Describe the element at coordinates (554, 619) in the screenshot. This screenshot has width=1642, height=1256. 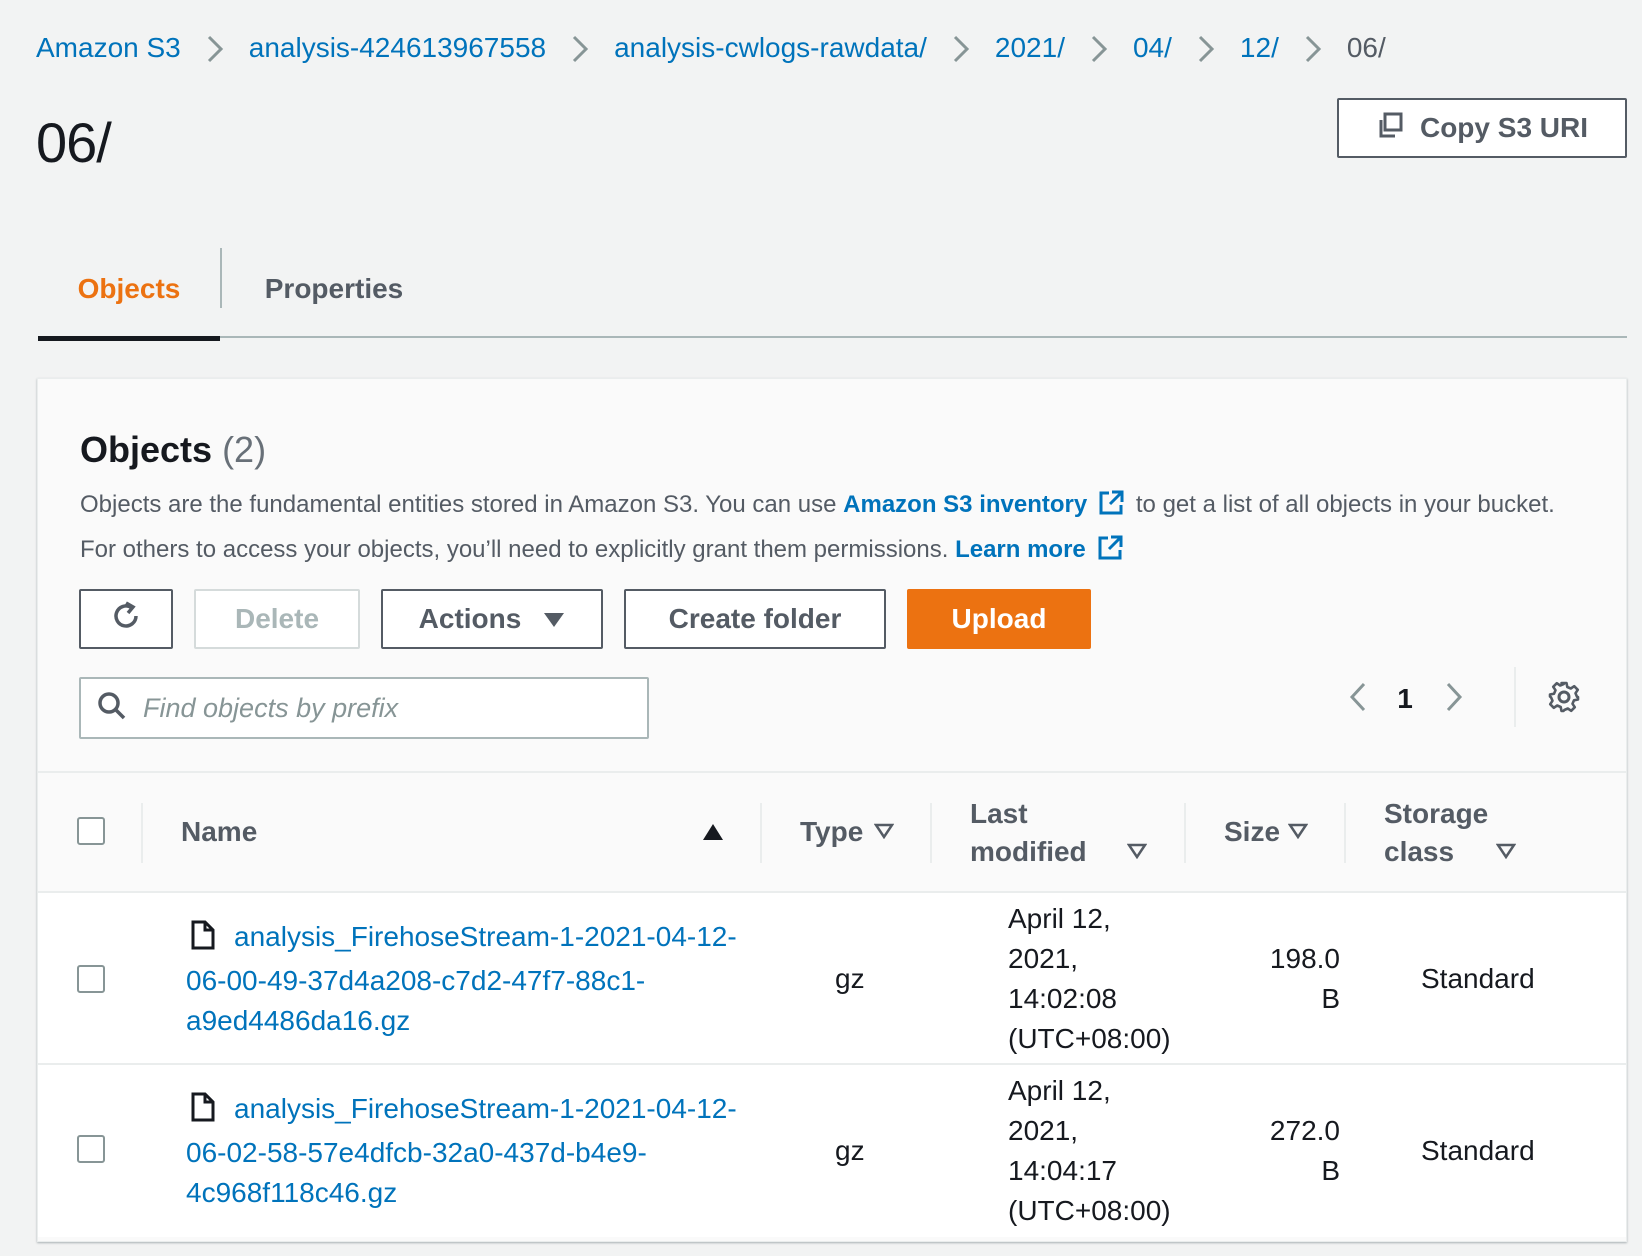
I see `caret-down-icon` at that location.